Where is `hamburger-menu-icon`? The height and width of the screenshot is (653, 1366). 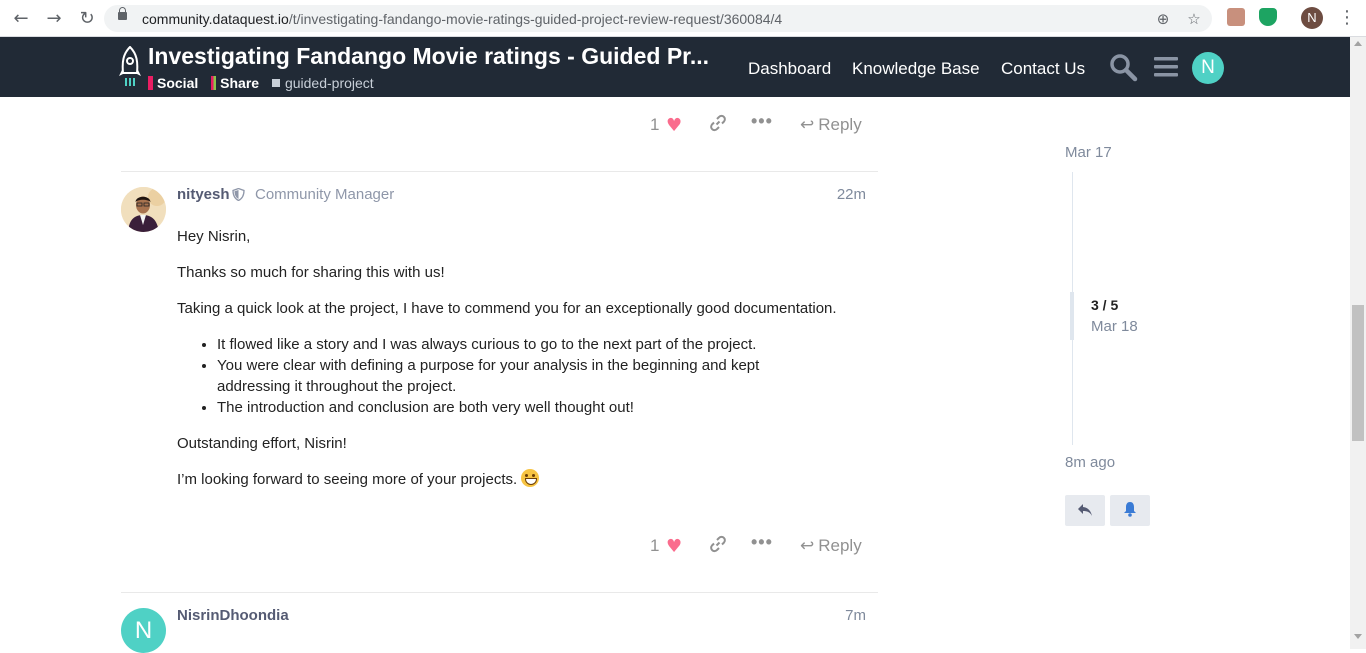 hamburger-menu-icon is located at coordinates (1166, 67).